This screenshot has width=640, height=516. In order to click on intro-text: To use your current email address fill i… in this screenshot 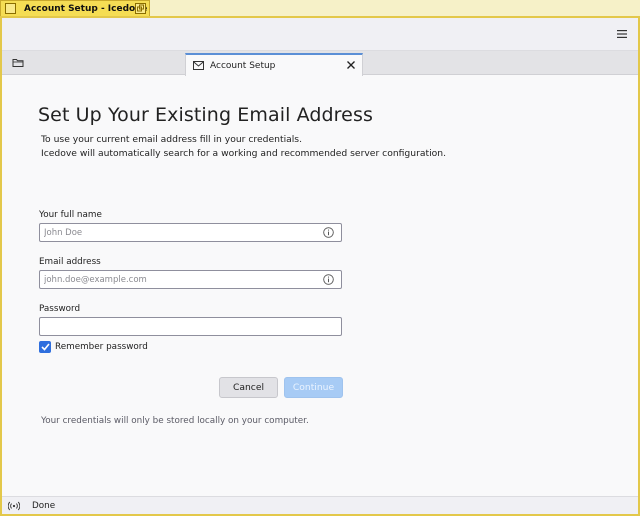, I will do `click(243, 147)`.